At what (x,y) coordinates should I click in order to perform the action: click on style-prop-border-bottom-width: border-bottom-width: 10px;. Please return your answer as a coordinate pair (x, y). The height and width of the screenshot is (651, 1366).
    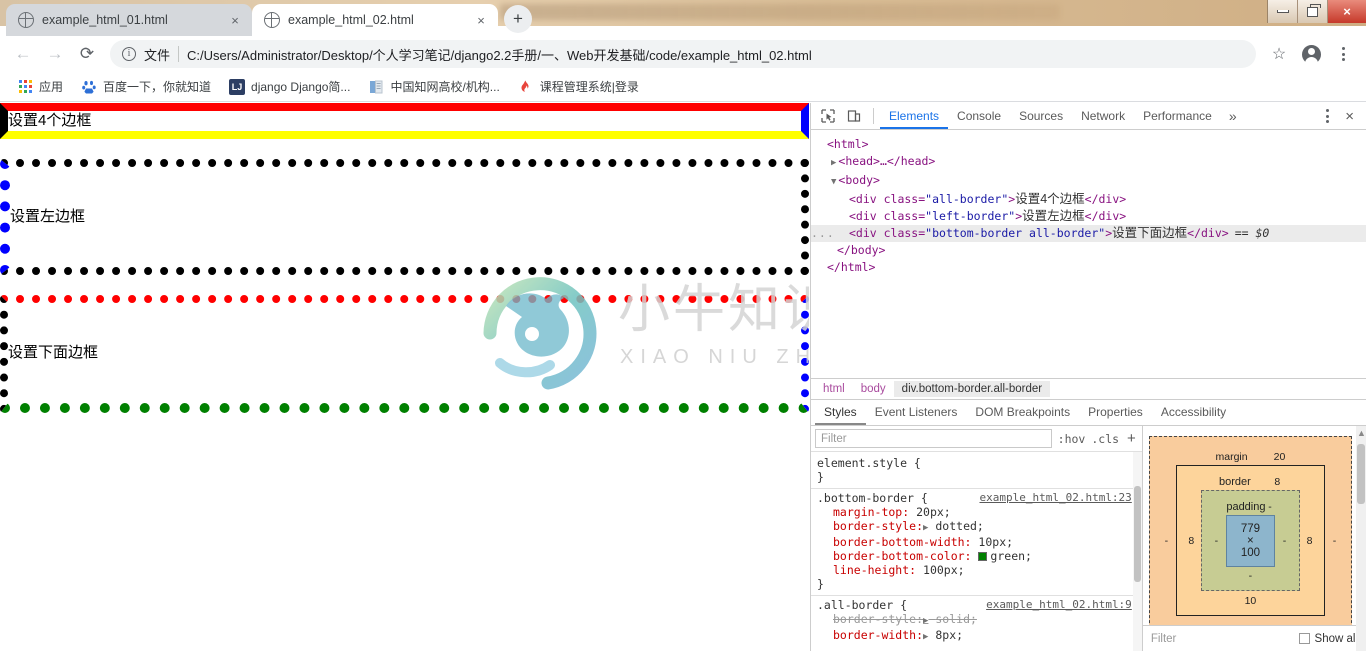
    Looking at the image, I should click on (976, 542).